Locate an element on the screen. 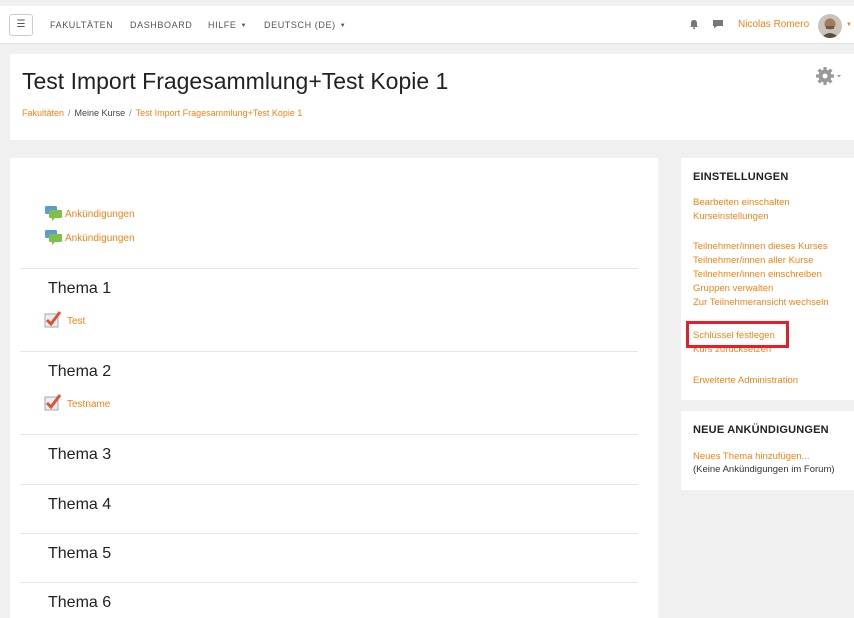  news-empty-text: (Keine Ankündigungen im Forum) is located at coordinates (764, 469).